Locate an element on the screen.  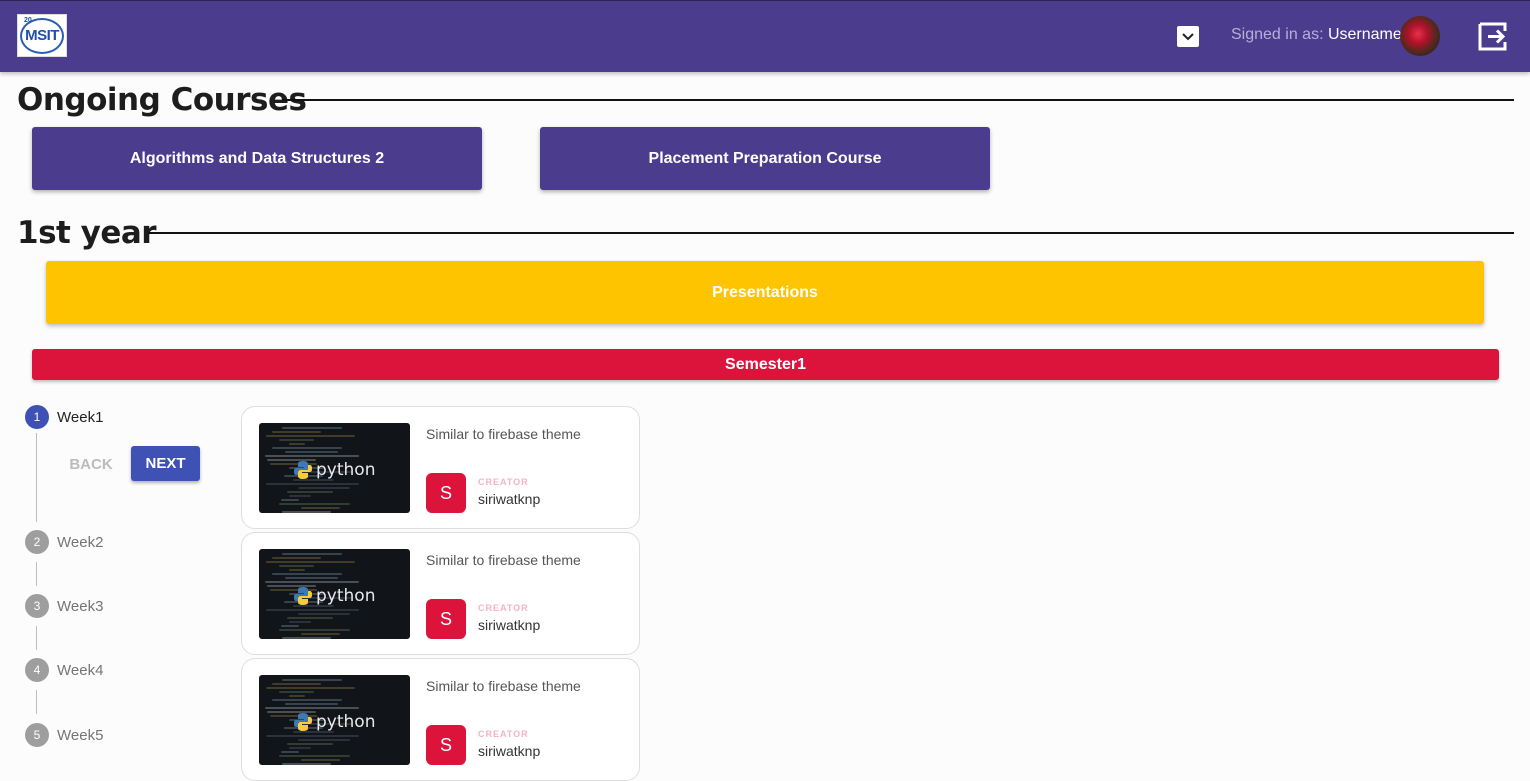
step-label: Week4 is located at coordinates (80, 670).